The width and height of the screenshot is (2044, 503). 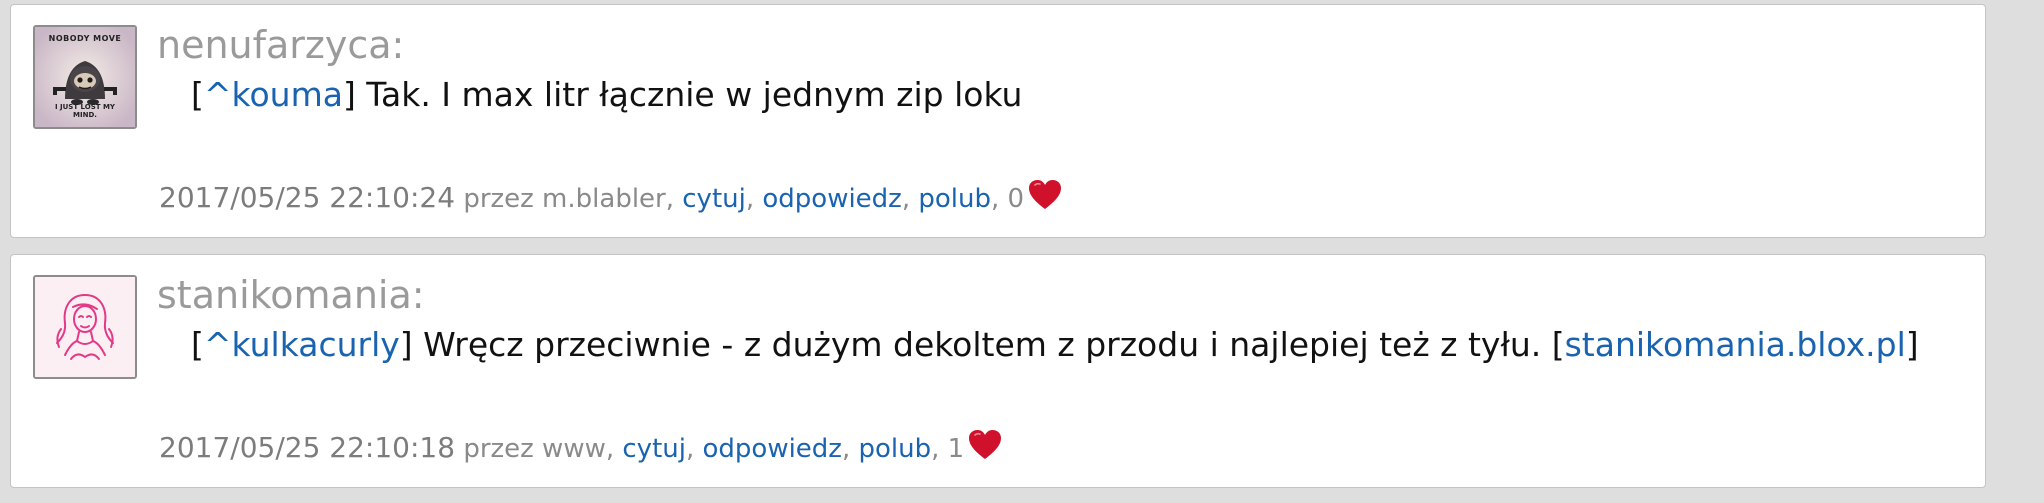 I want to click on post-timestamp: 2017/05/25 22:10:24, so click(x=307, y=197).